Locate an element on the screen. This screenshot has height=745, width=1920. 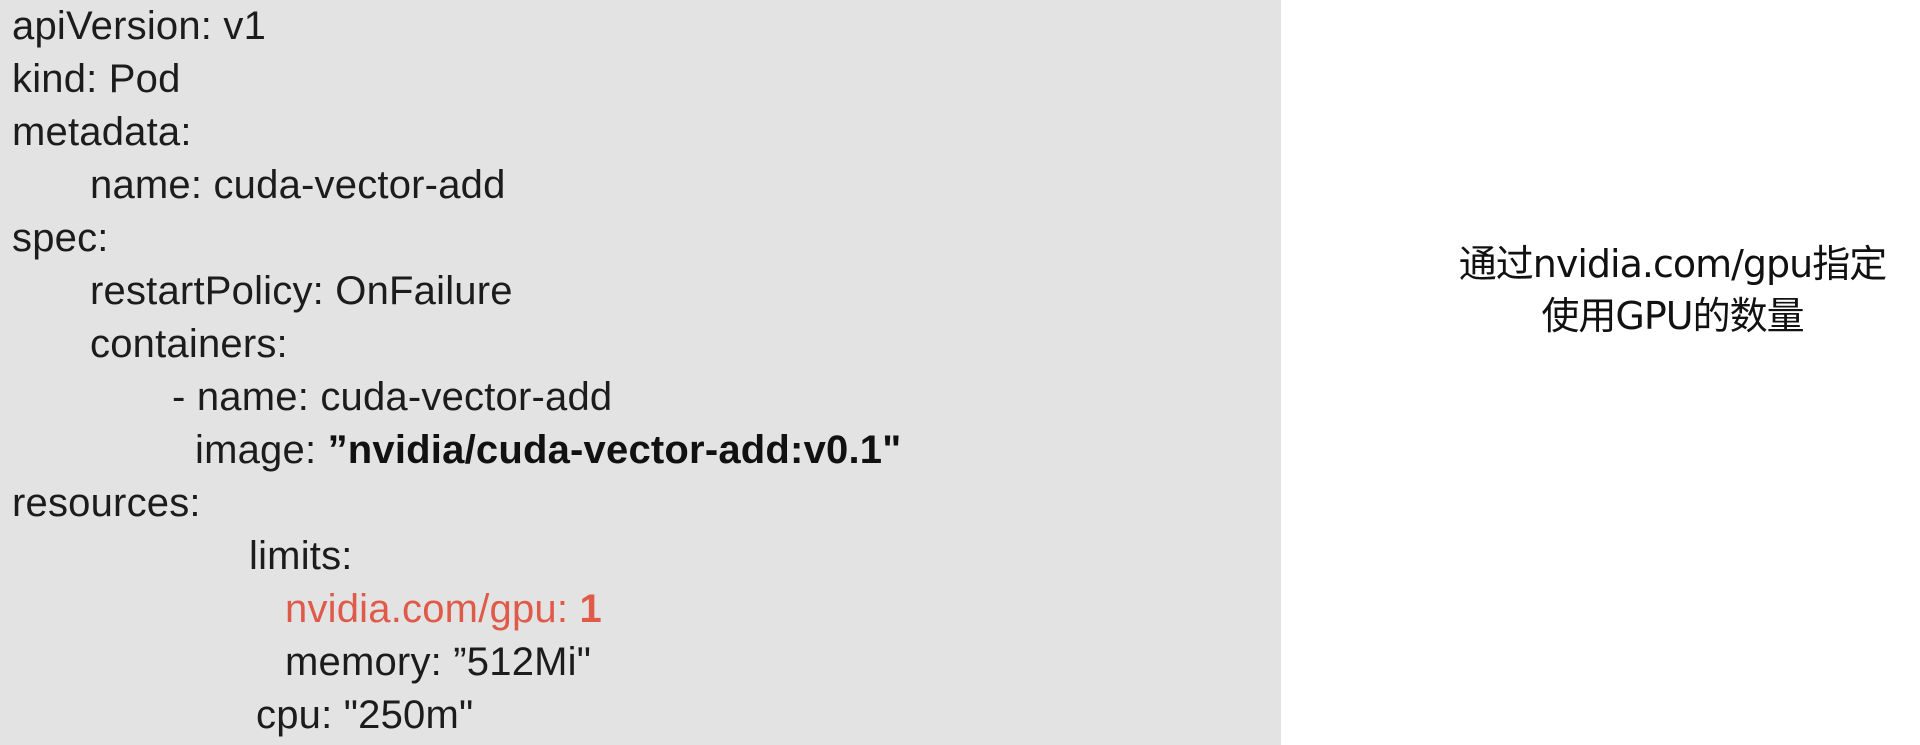
annotation-note: 通过nvidia.com/gpu指定 使用GPU的数量 is located at coordinates (1672, 290).